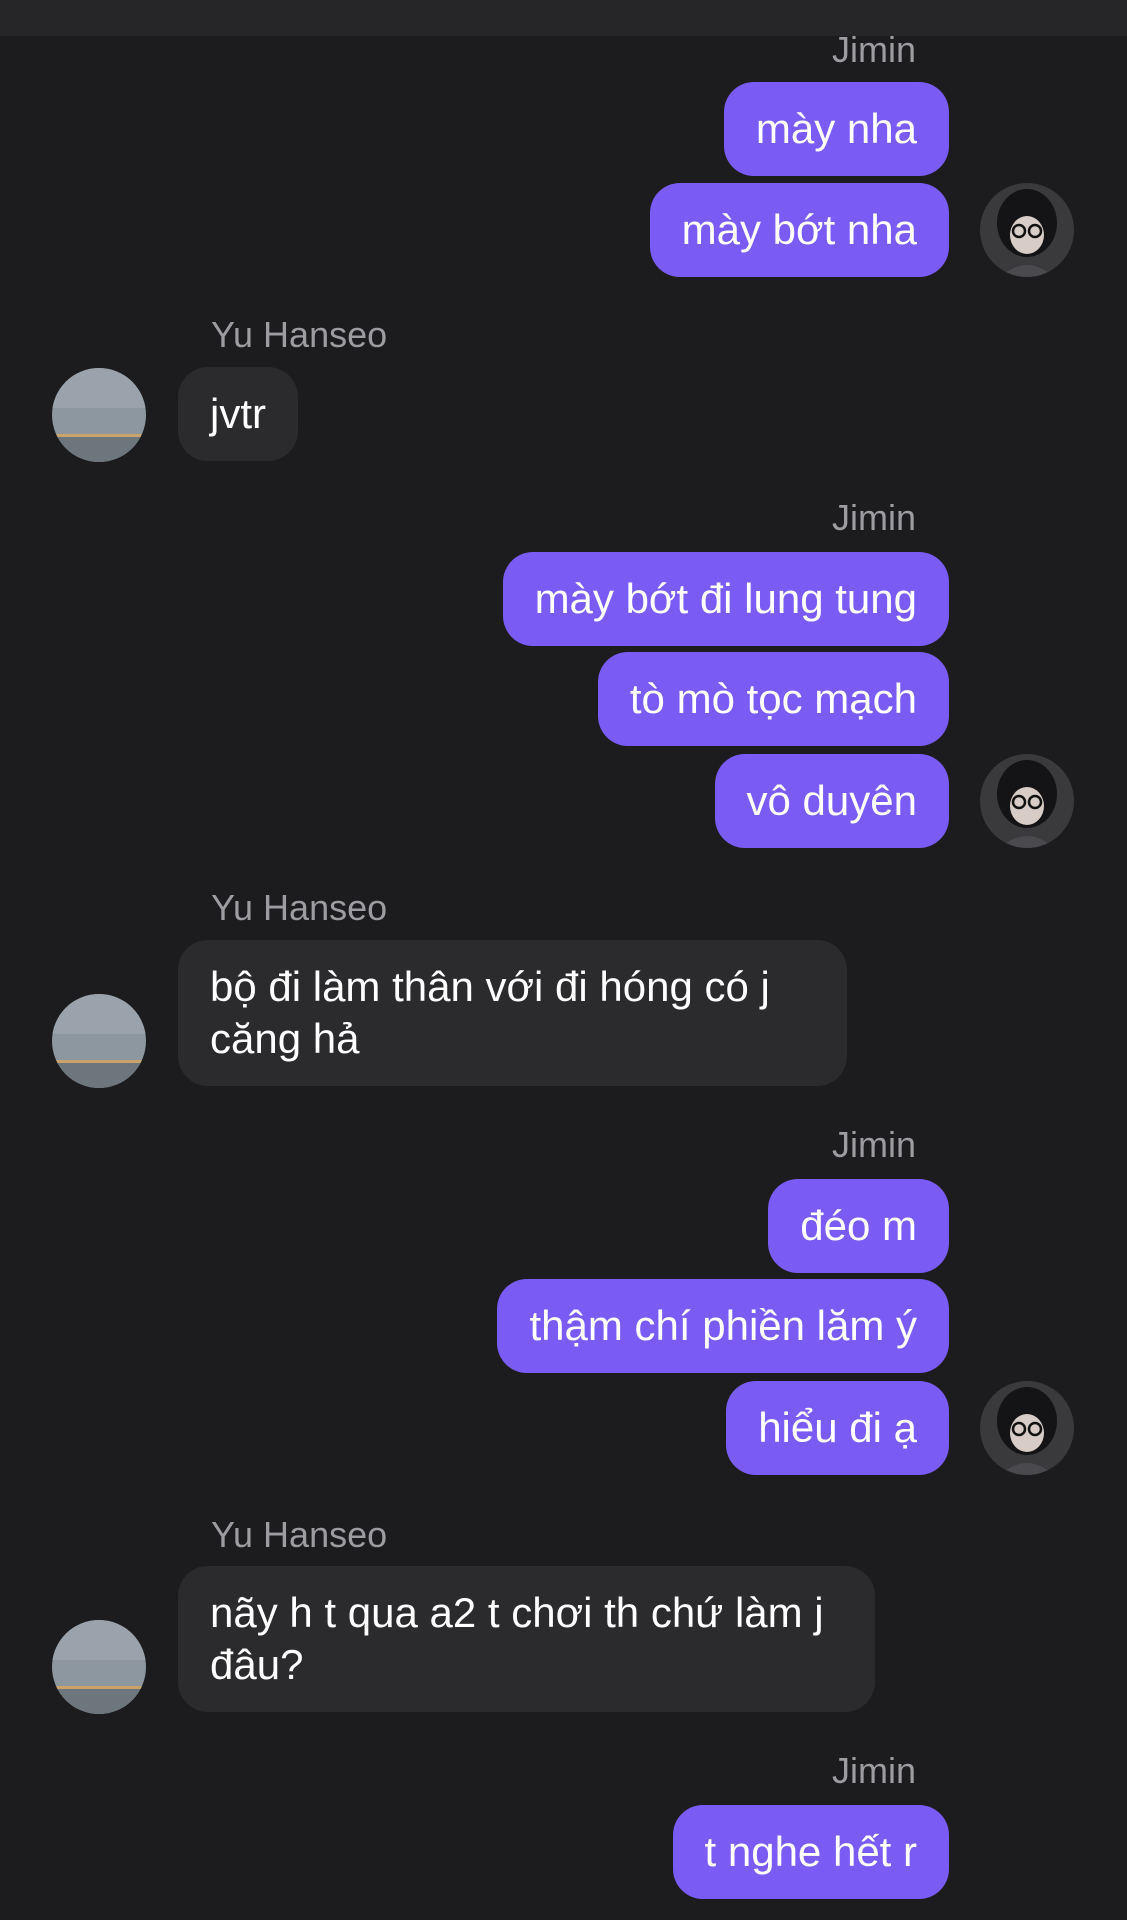 The width and height of the screenshot is (1127, 1920). What do you see at coordinates (837, 1428) in the screenshot?
I see `message-bubble-outgoing: hiểu đi ạ` at bounding box center [837, 1428].